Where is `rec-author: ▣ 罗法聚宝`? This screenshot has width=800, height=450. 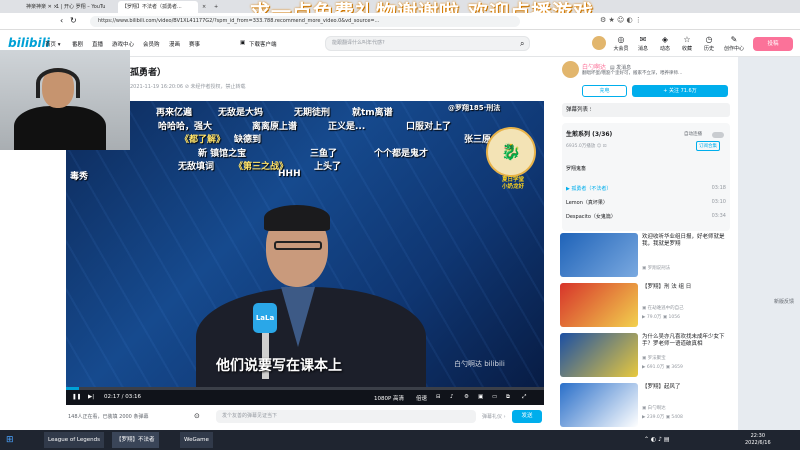
rec-author: ▣ 罗法聚宝 is located at coordinates (654, 358).